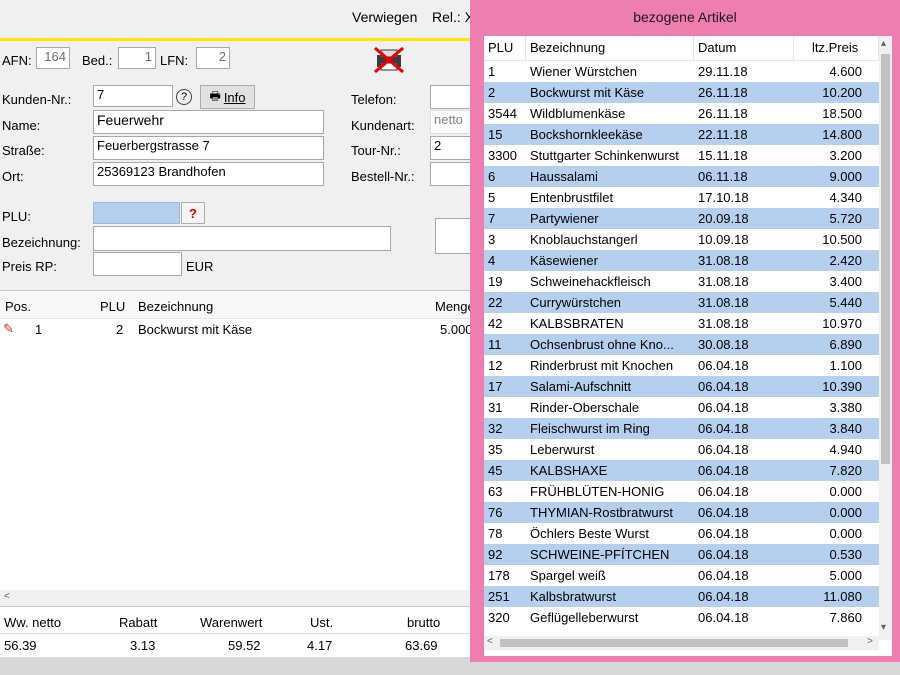 The image size is (900, 675). Describe the element at coordinates (215, 95) in the screenshot. I see `print-icon: 🖶` at that location.